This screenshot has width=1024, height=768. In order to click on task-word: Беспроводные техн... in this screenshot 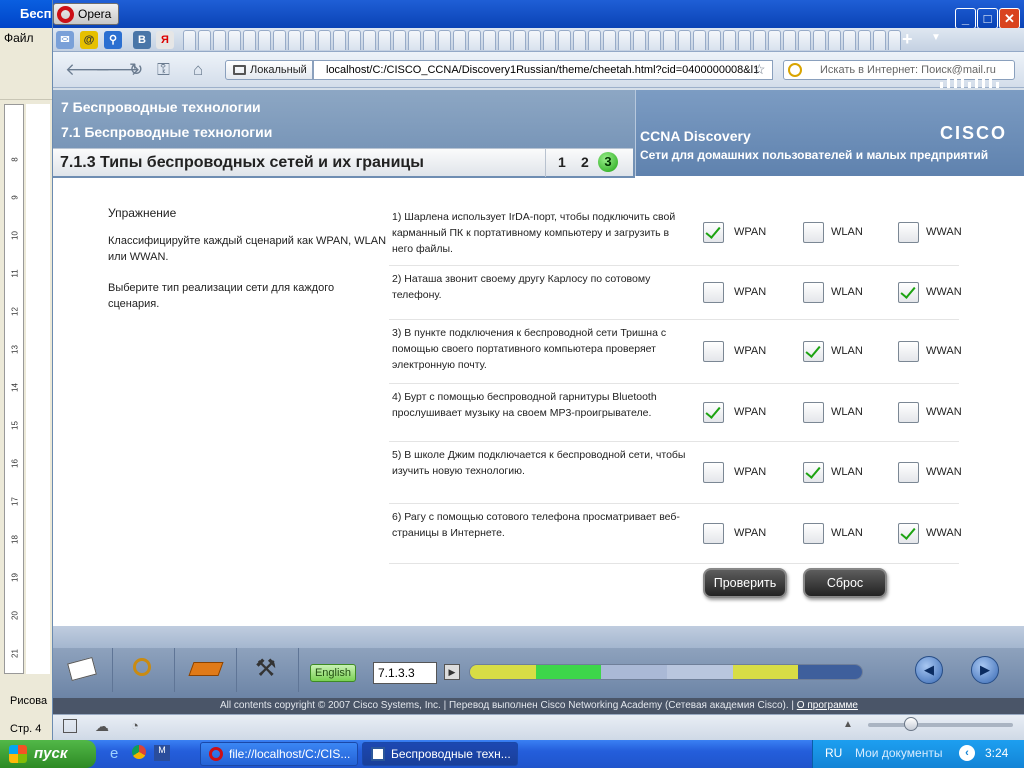, I will do `click(440, 754)`.